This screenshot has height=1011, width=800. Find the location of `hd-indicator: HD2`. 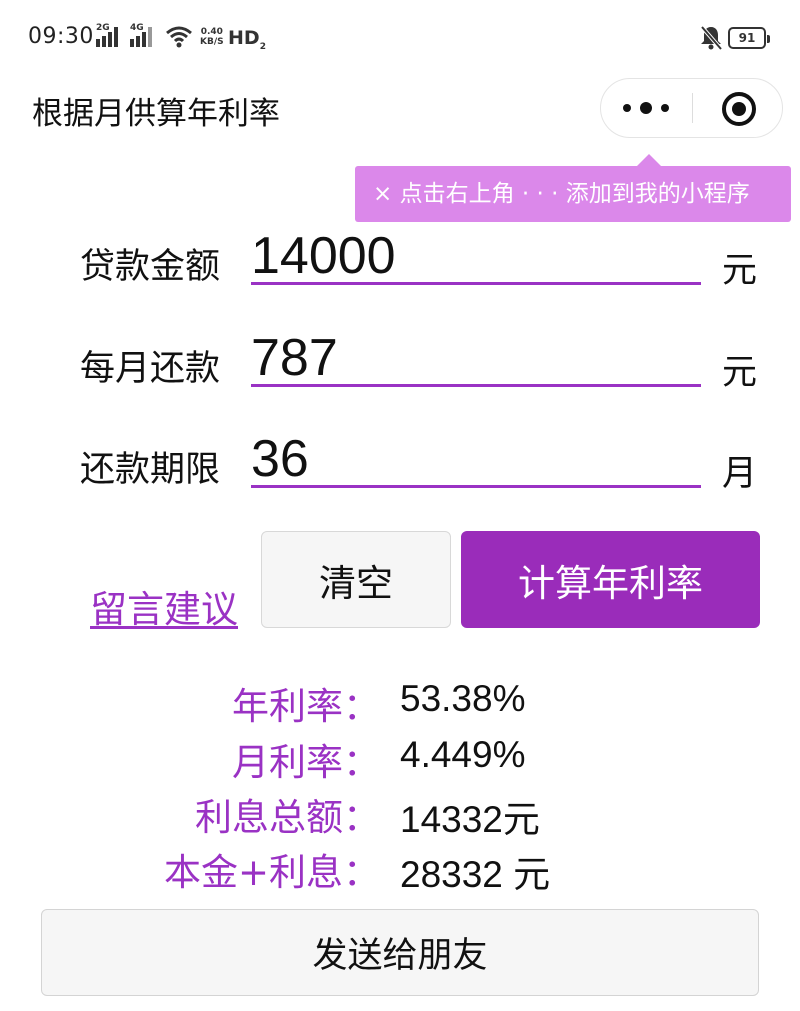

hd-indicator: HD2 is located at coordinates (247, 39).